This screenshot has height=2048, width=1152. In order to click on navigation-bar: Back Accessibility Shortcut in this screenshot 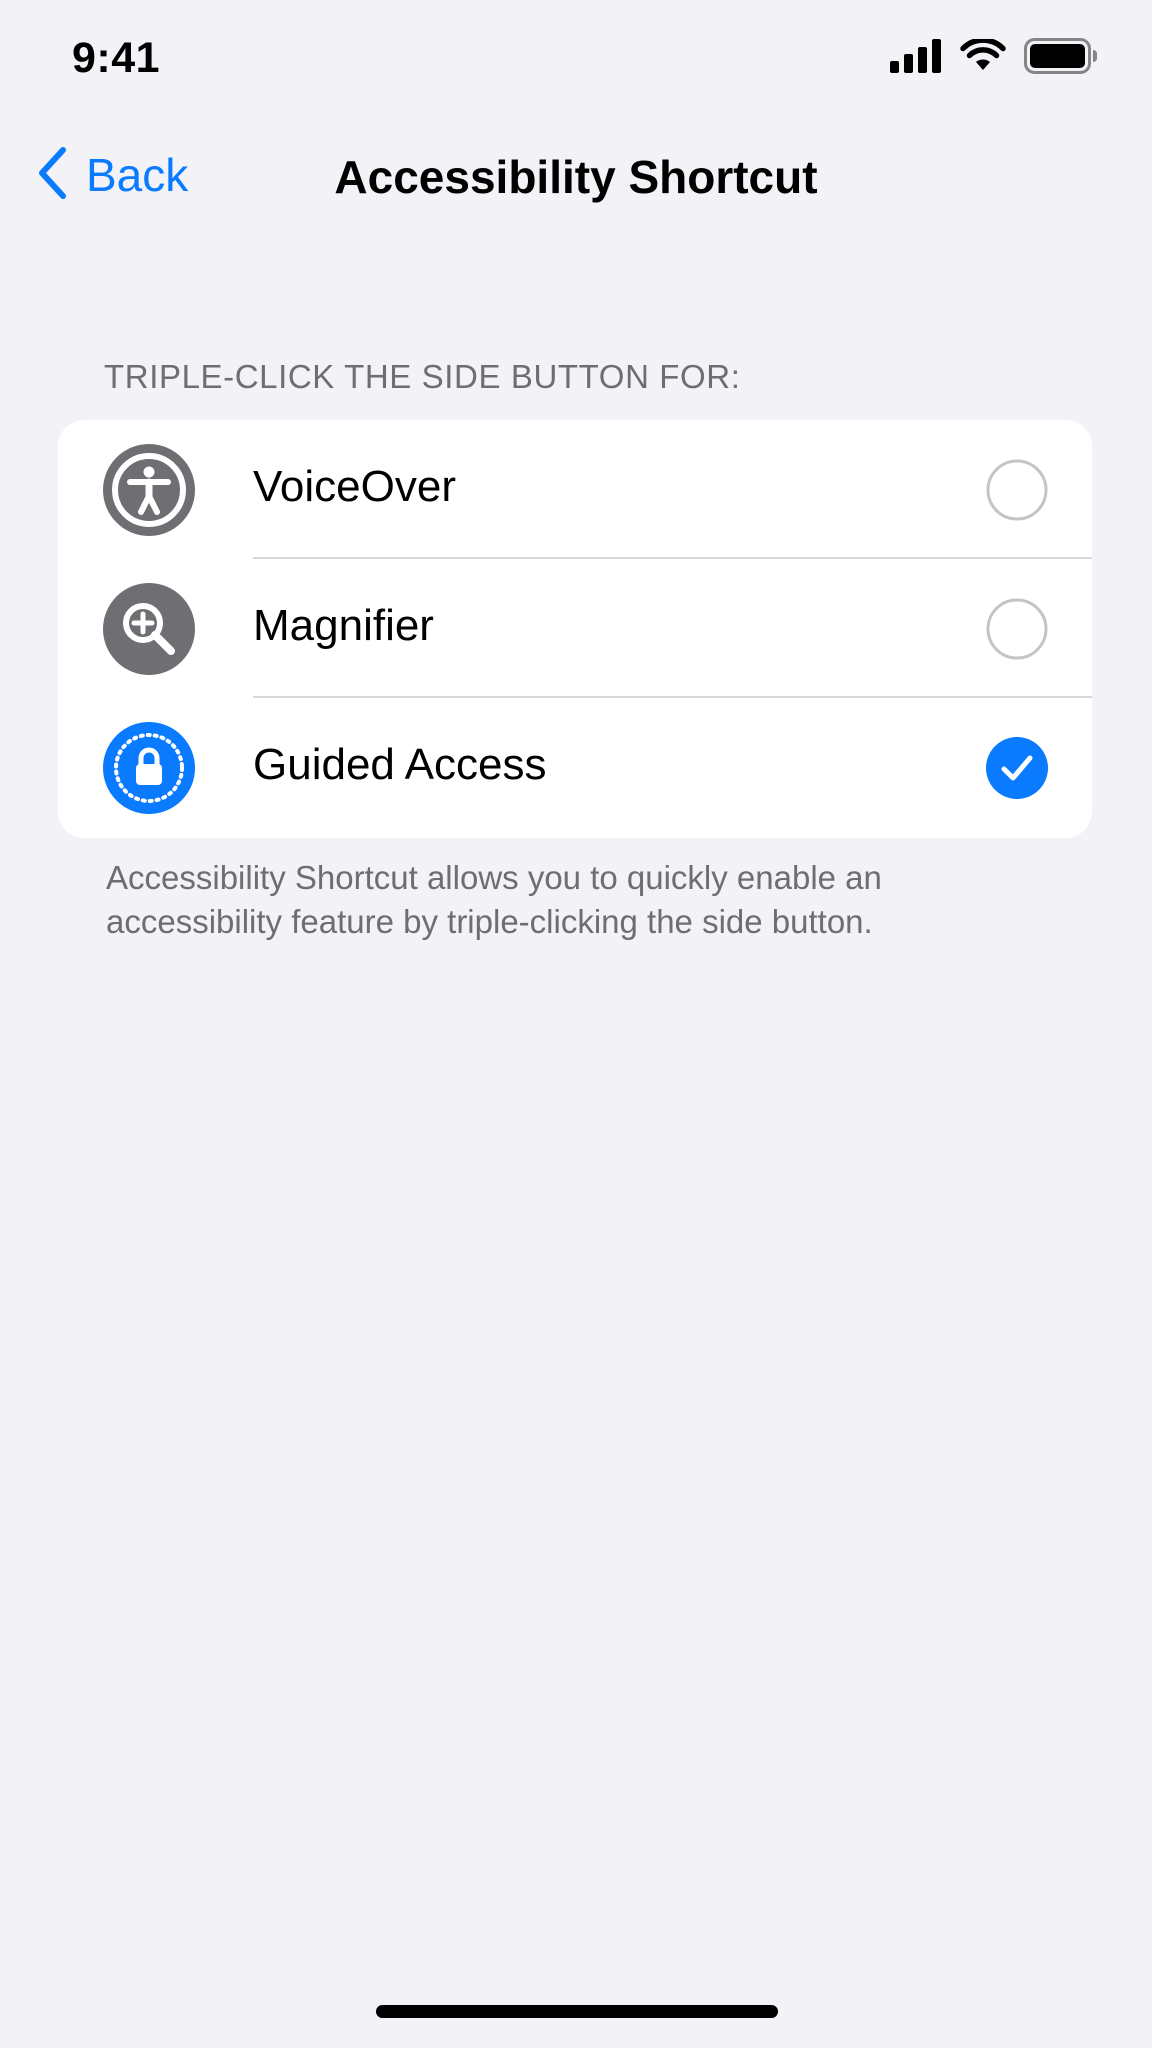, I will do `click(576, 176)`.